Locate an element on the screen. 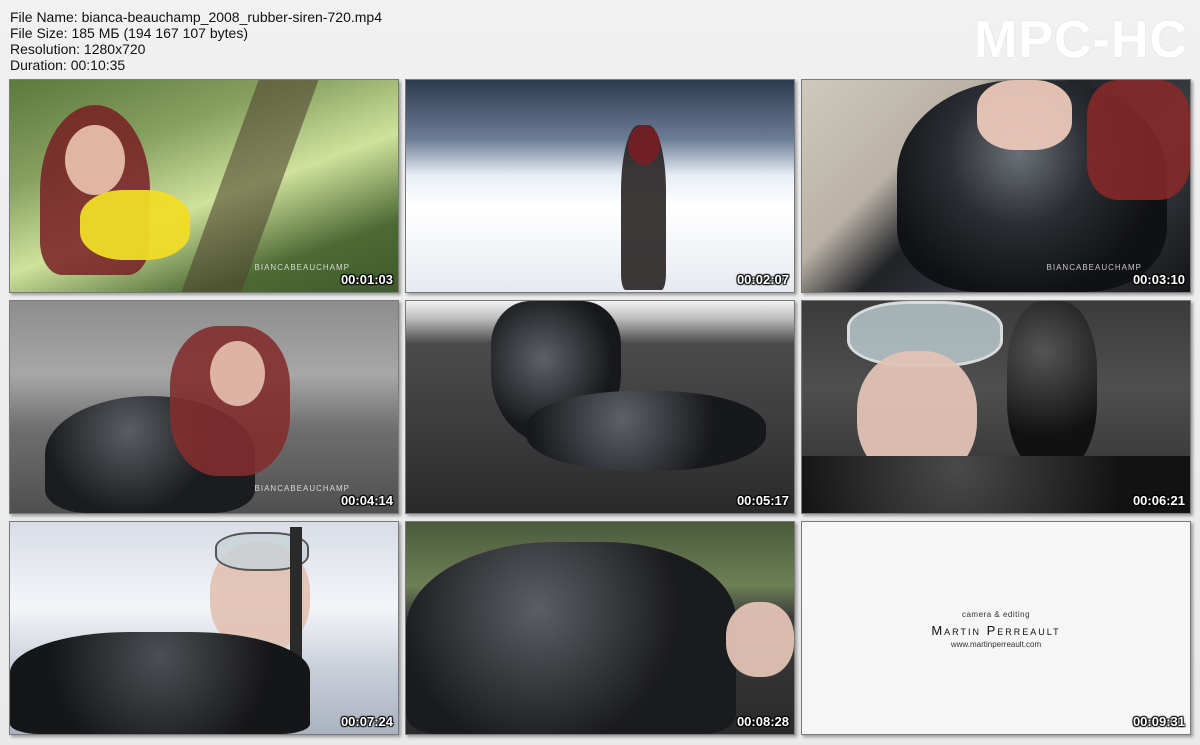 This screenshot has height=745, width=1200. thumbnail-7: 00:07:24 is located at coordinates (204, 628).